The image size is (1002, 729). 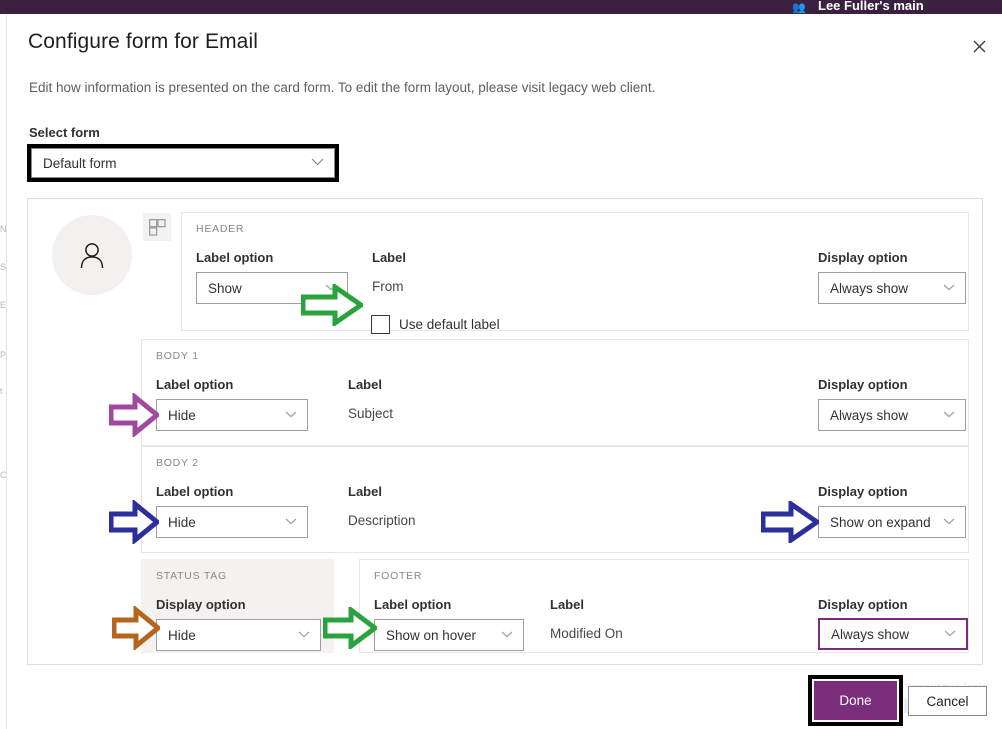 What do you see at coordinates (947, 701) in the screenshot?
I see `cancel-button: Cancel` at bounding box center [947, 701].